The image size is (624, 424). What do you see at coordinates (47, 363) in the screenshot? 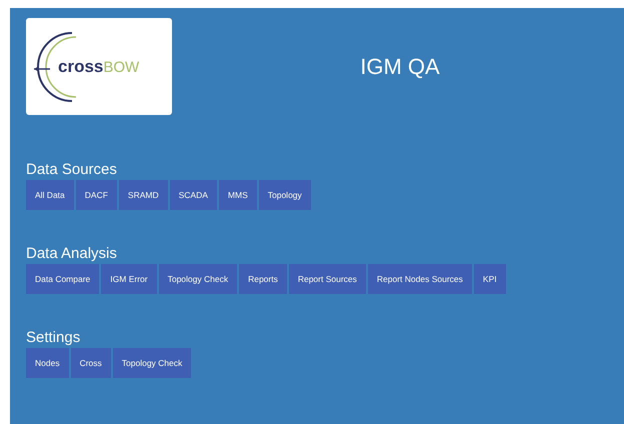
I see `nav-button: Nodes` at bounding box center [47, 363].